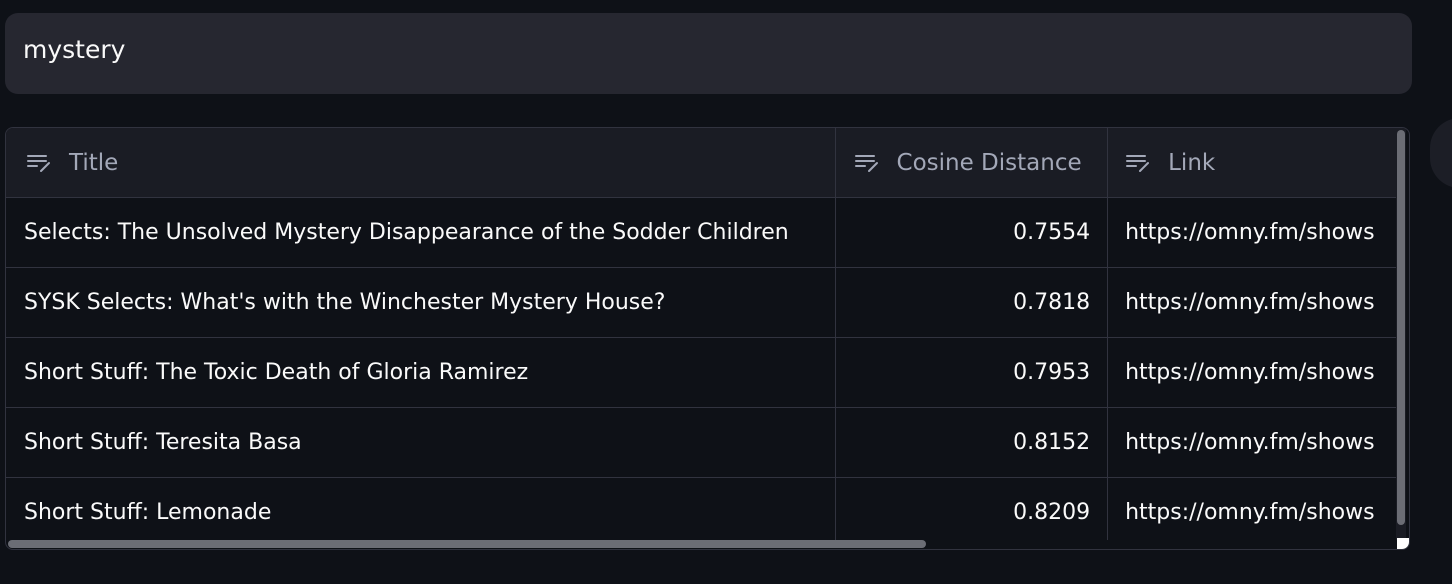 The image size is (1452, 584). What do you see at coordinates (989, 162) in the screenshot?
I see `column-header-label: Cosine Distance` at bounding box center [989, 162].